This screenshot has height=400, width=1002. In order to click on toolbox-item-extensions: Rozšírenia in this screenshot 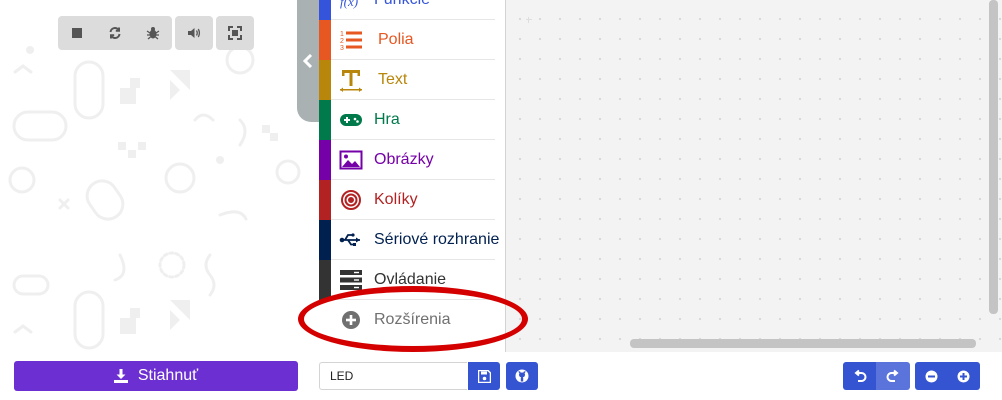, I will do `click(412, 320)`.